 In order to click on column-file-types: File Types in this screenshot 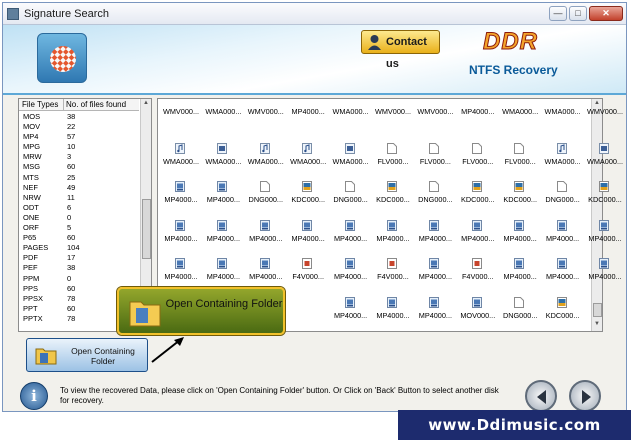, I will do `click(40, 104)`.